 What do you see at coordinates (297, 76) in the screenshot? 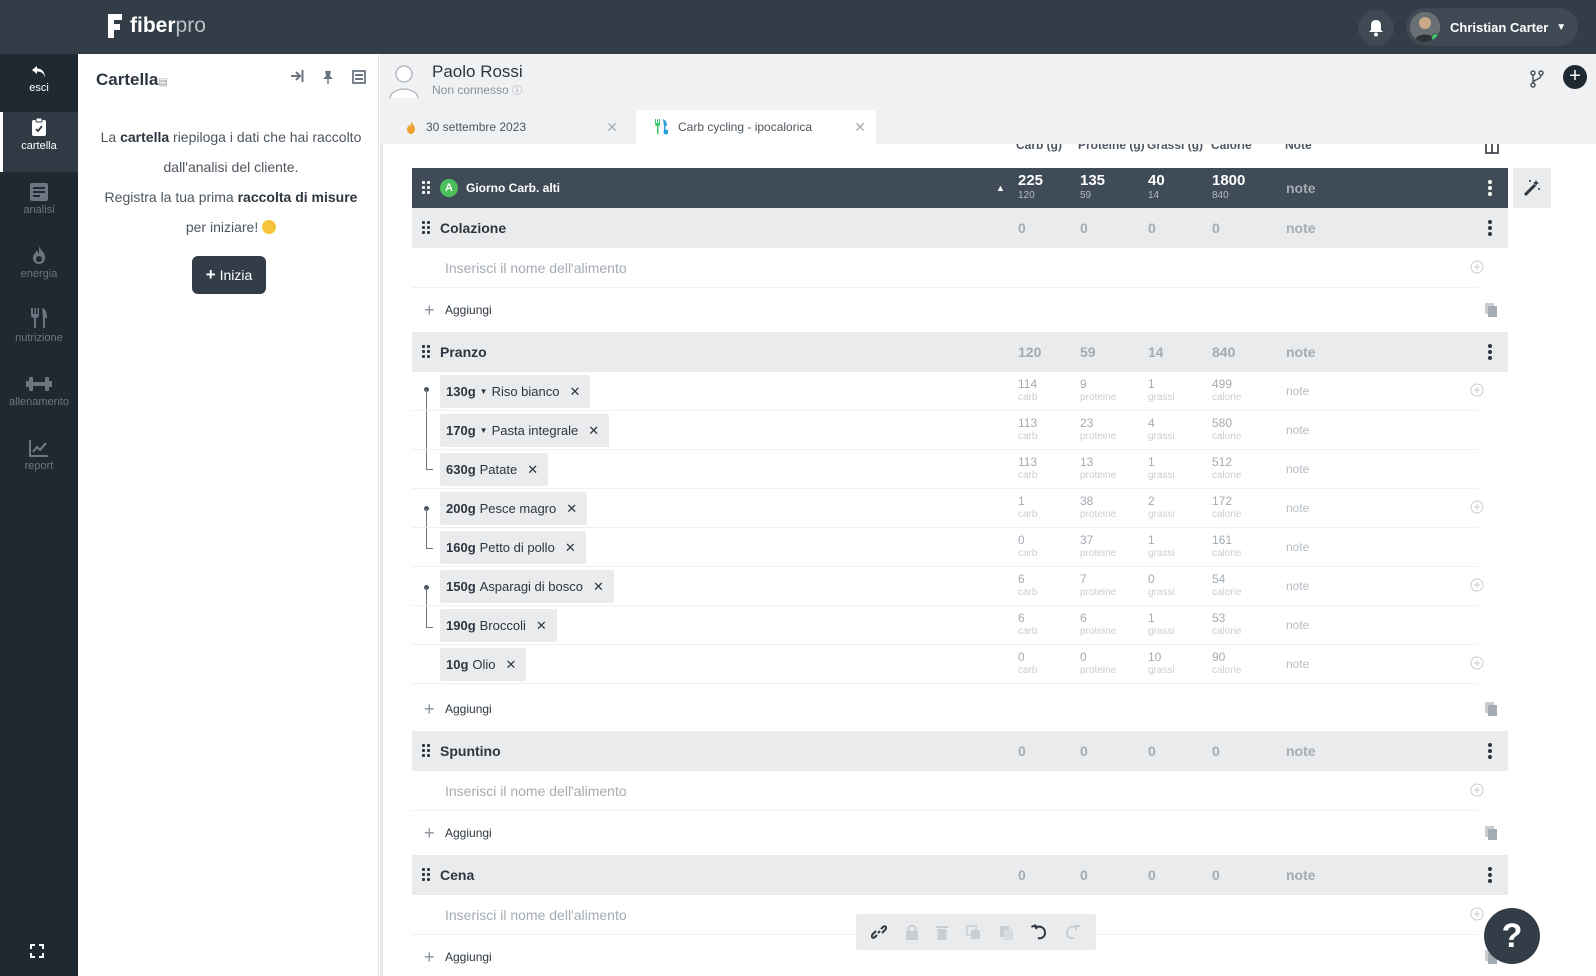
I see `collapse-panel-icon` at bounding box center [297, 76].